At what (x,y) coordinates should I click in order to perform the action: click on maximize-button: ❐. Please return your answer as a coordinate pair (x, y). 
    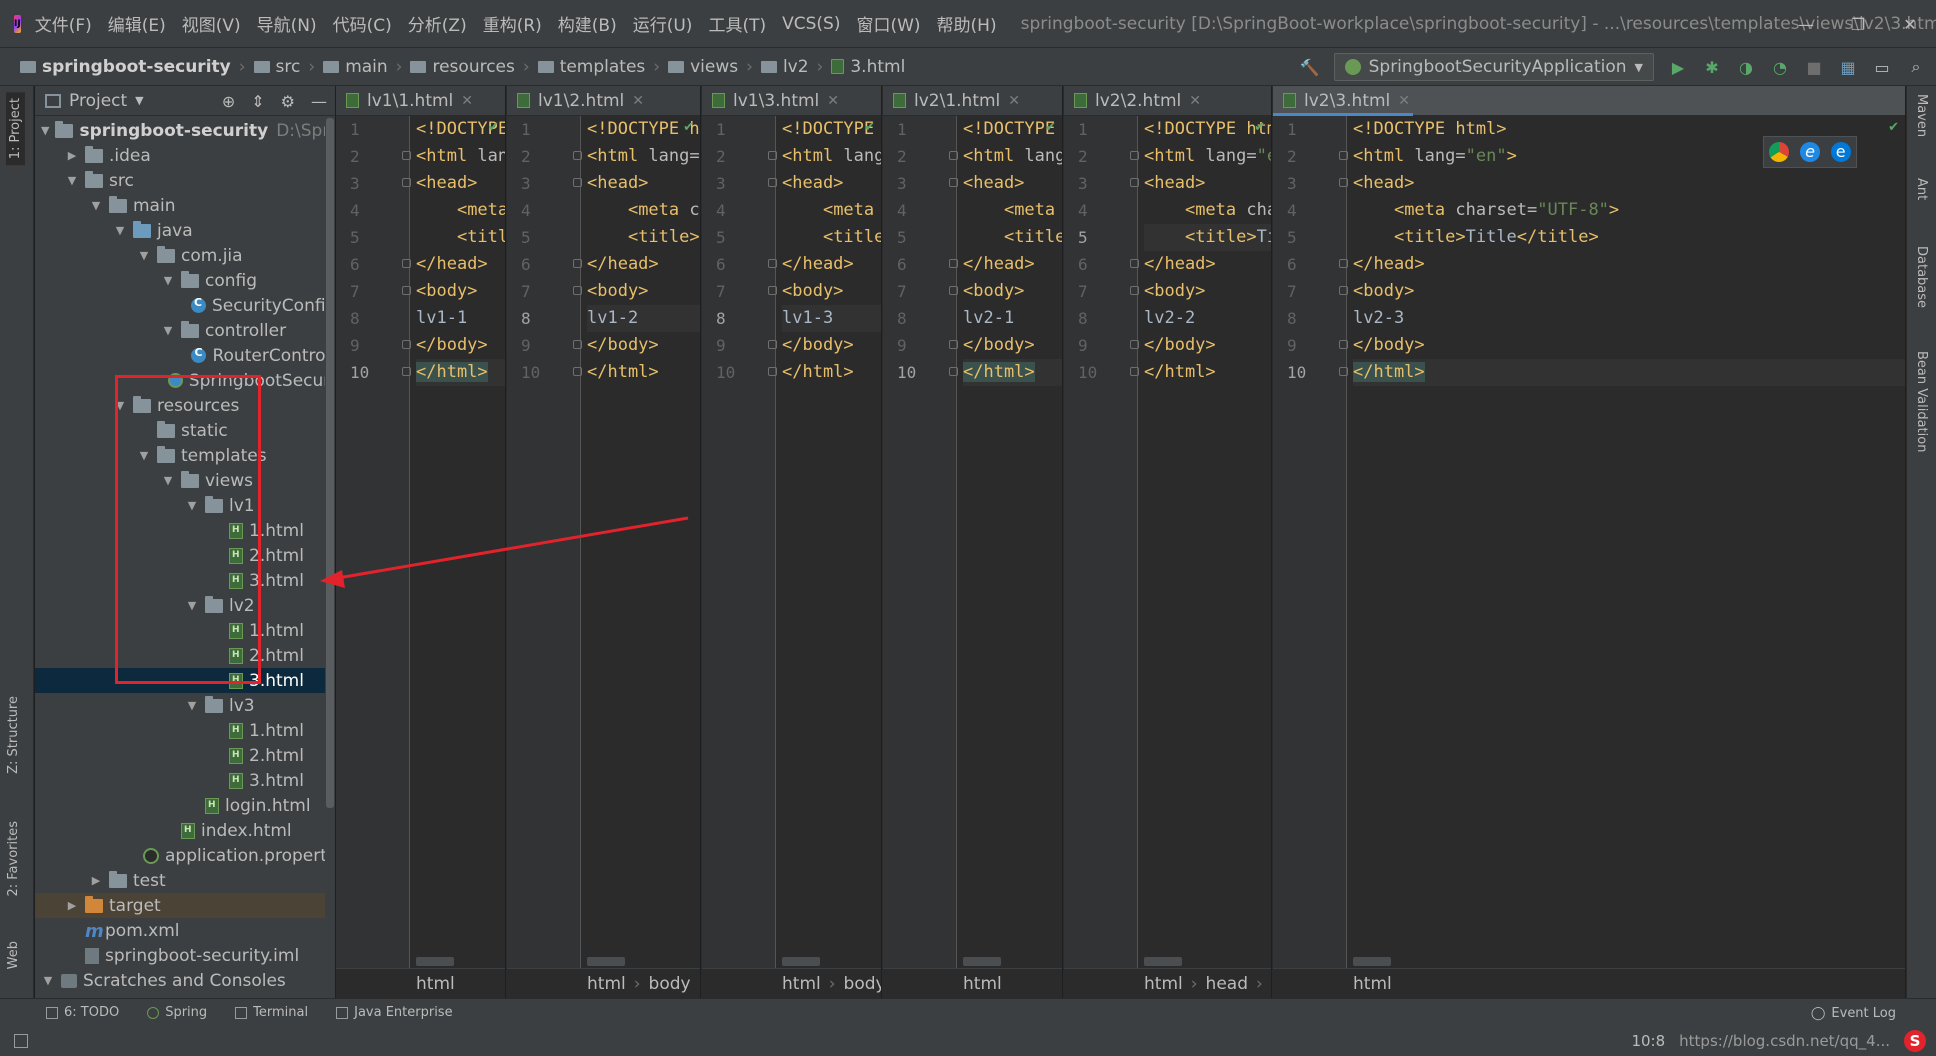
    Looking at the image, I should click on (1858, 24).